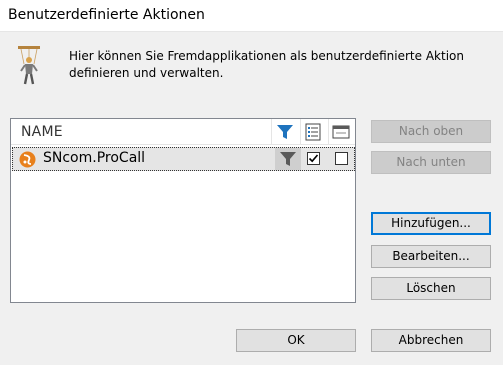 Image resolution: width=503 pixels, height=365 pixels. What do you see at coordinates (296, 340) in the screenshot?
I see `ok-button: OK` at bounding box center [296, 340].